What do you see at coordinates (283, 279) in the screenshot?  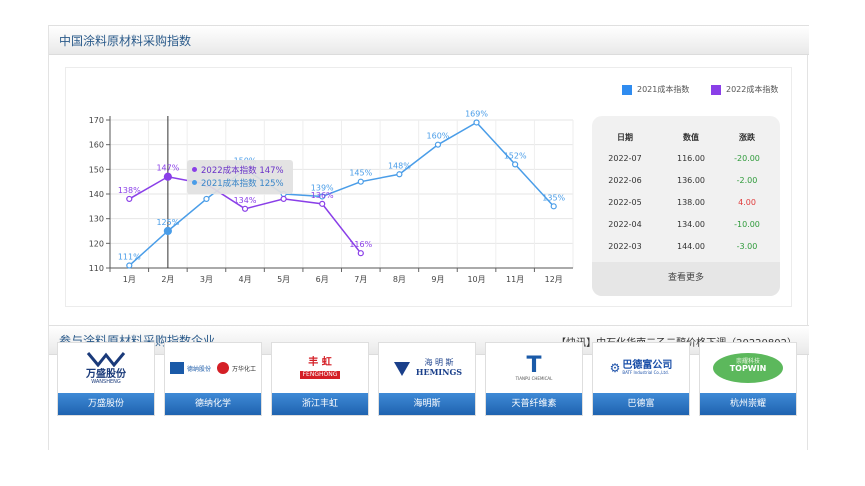 I see `x-tick-label: 5月` at bounding box center [283, 279].